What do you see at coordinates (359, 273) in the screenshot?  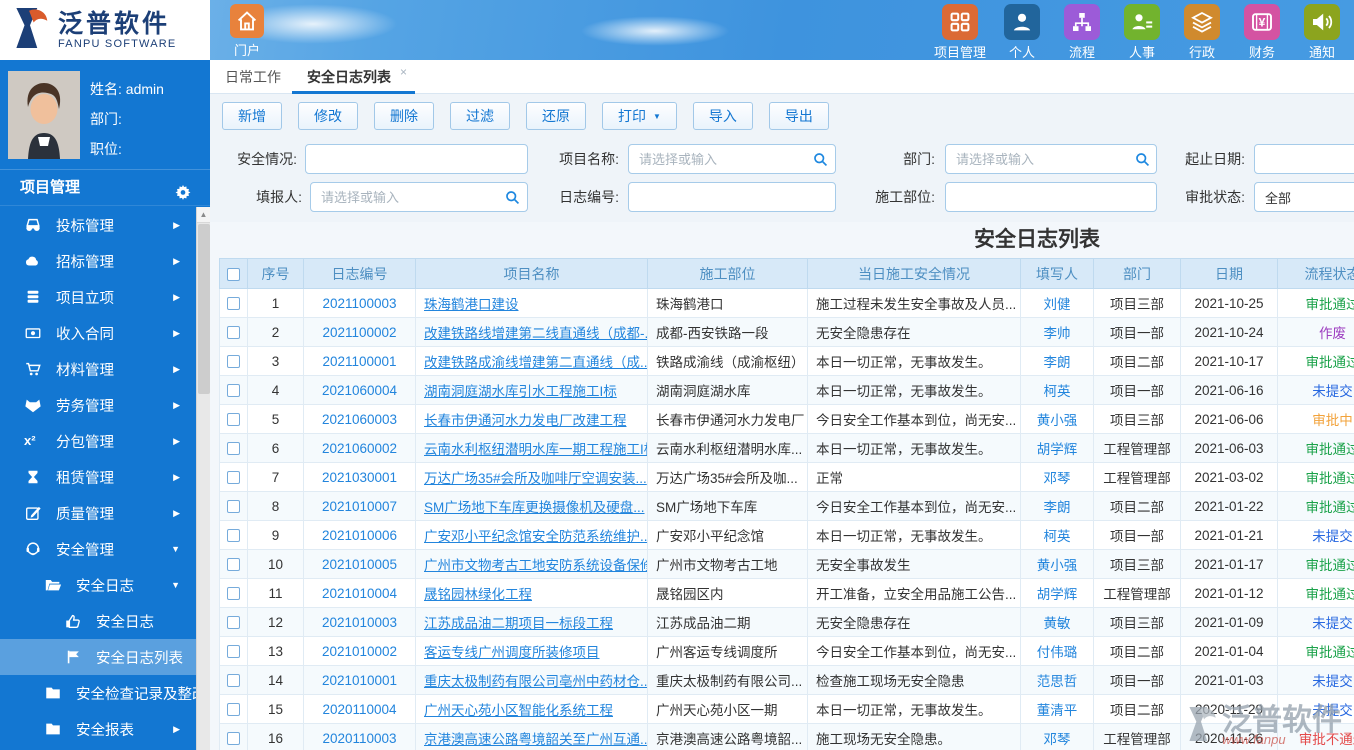 I see `column-header: 日志编号` at bounding box center [359, 273].